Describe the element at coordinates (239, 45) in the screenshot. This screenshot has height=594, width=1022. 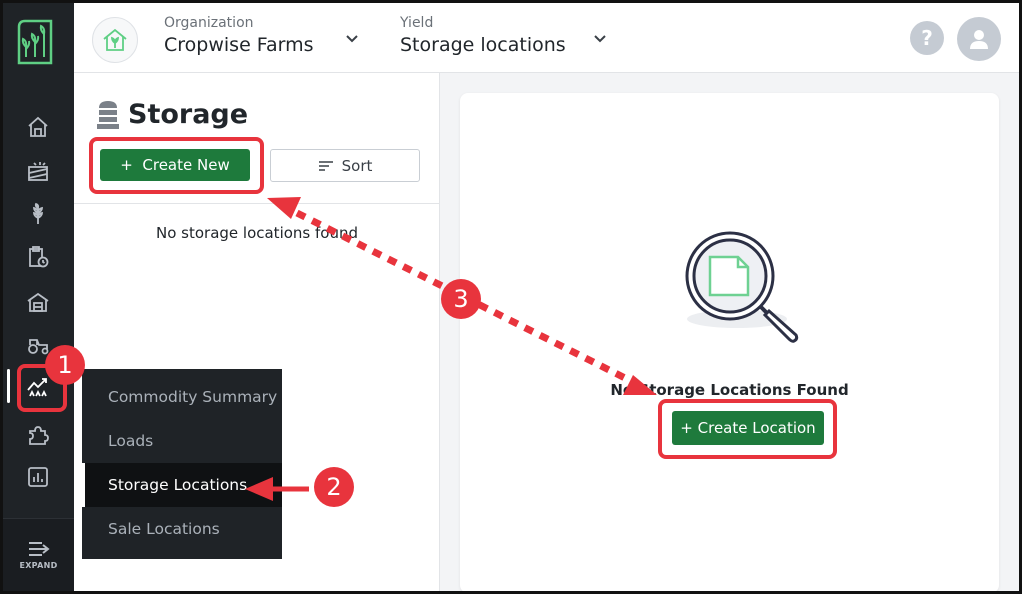
I see `organization-value: Cropwise Farms` at that location.